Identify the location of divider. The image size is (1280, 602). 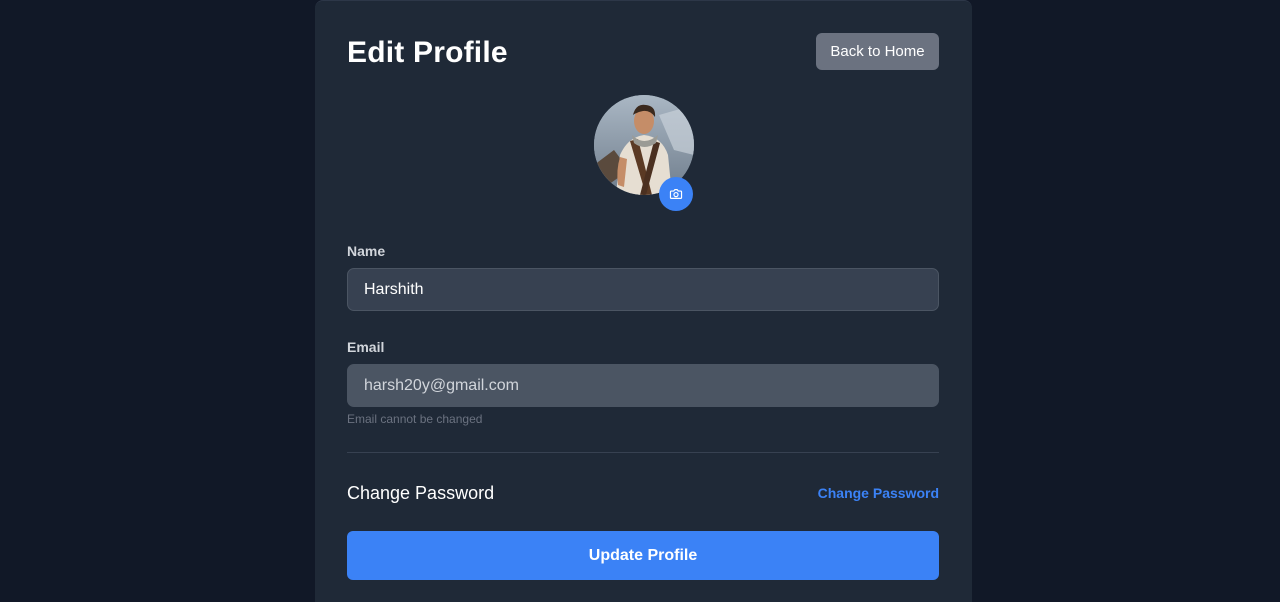
(643, 452).